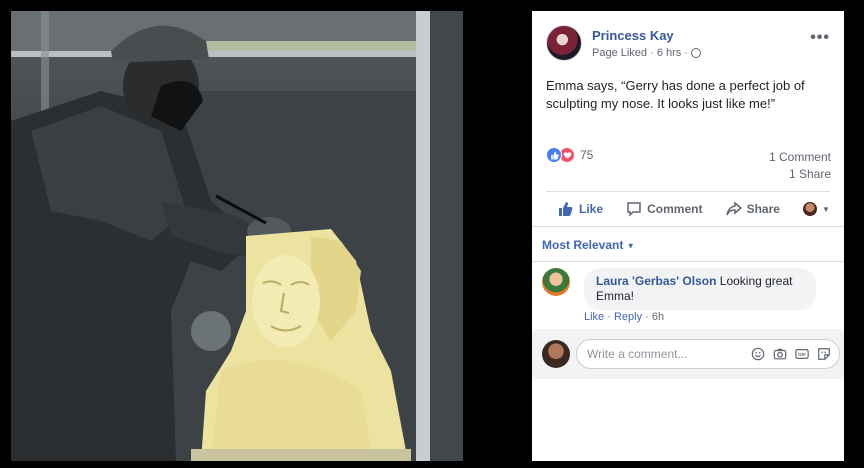 Image resolution: width=864 pixels, height=468 pixels. Describe the element at coordinates (640, 52) in the screenshot. I see `post-meta-text: Page Liked · 6 hrs ·` at that location.